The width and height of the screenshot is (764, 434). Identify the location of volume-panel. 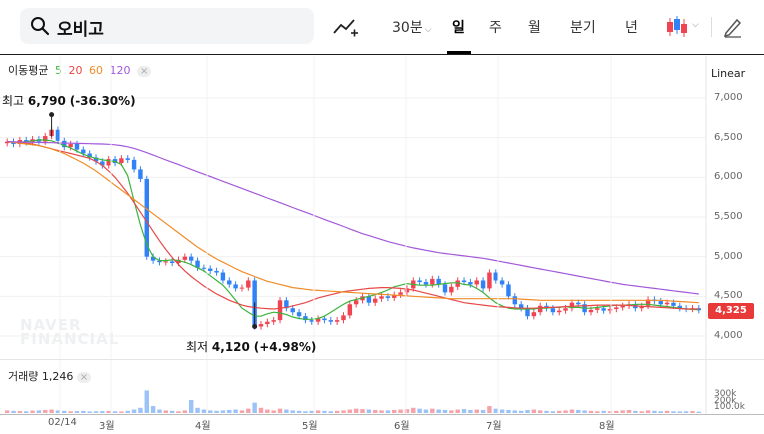
(382, 387).